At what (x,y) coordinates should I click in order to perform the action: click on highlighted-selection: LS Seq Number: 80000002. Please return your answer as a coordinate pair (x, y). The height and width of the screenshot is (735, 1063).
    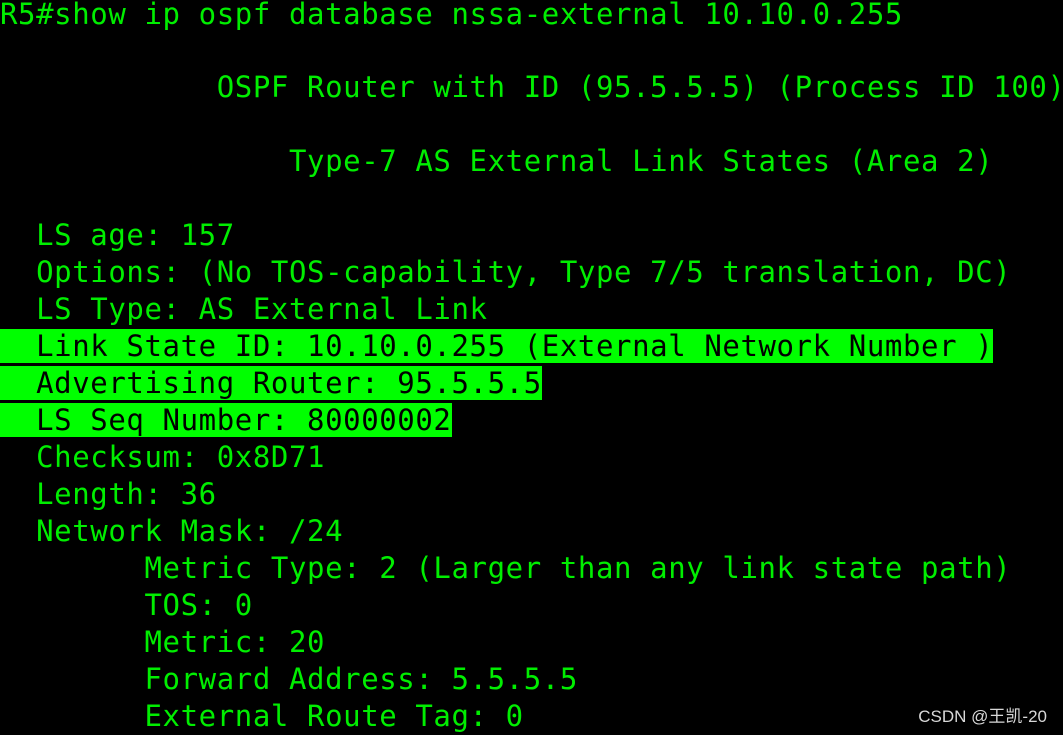
    Looking at the image, I should click on (226, 420).